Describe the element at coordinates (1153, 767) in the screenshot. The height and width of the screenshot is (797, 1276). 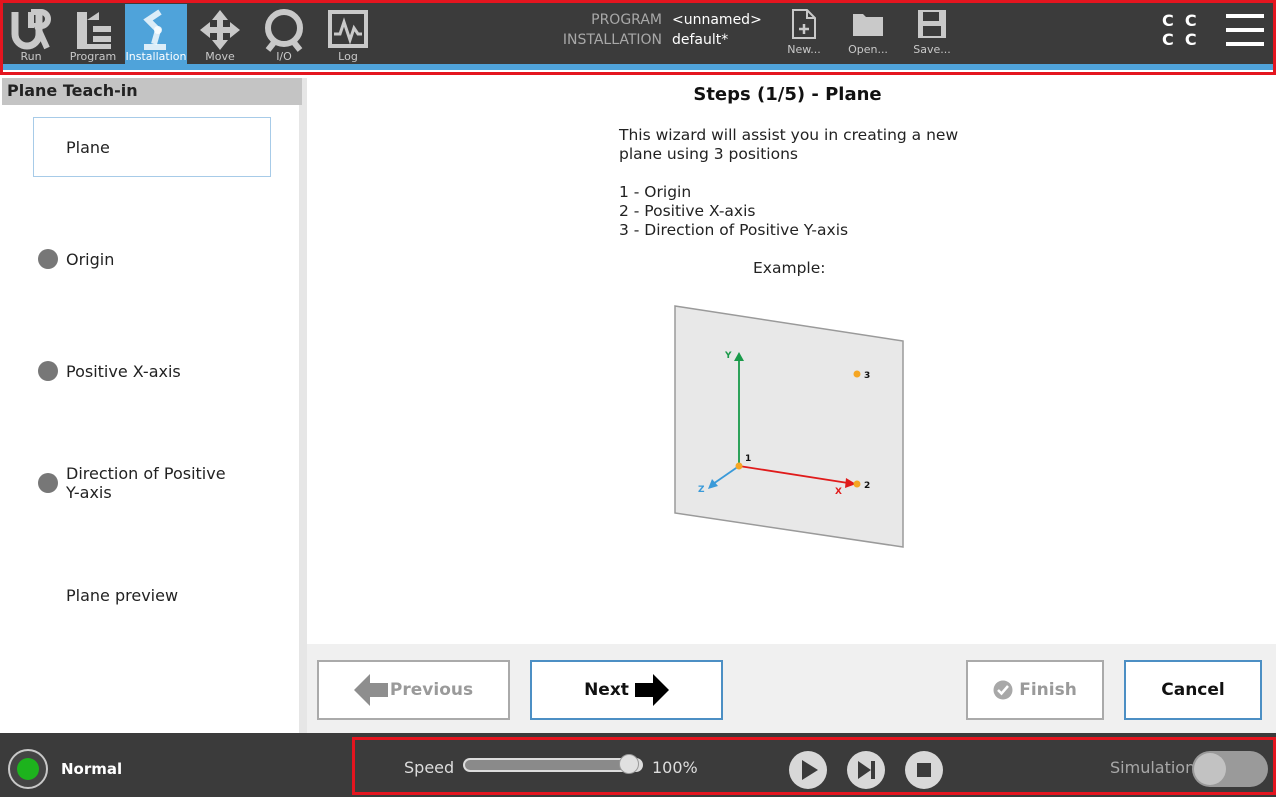
I see `simulation-label: Simulation` at that location.